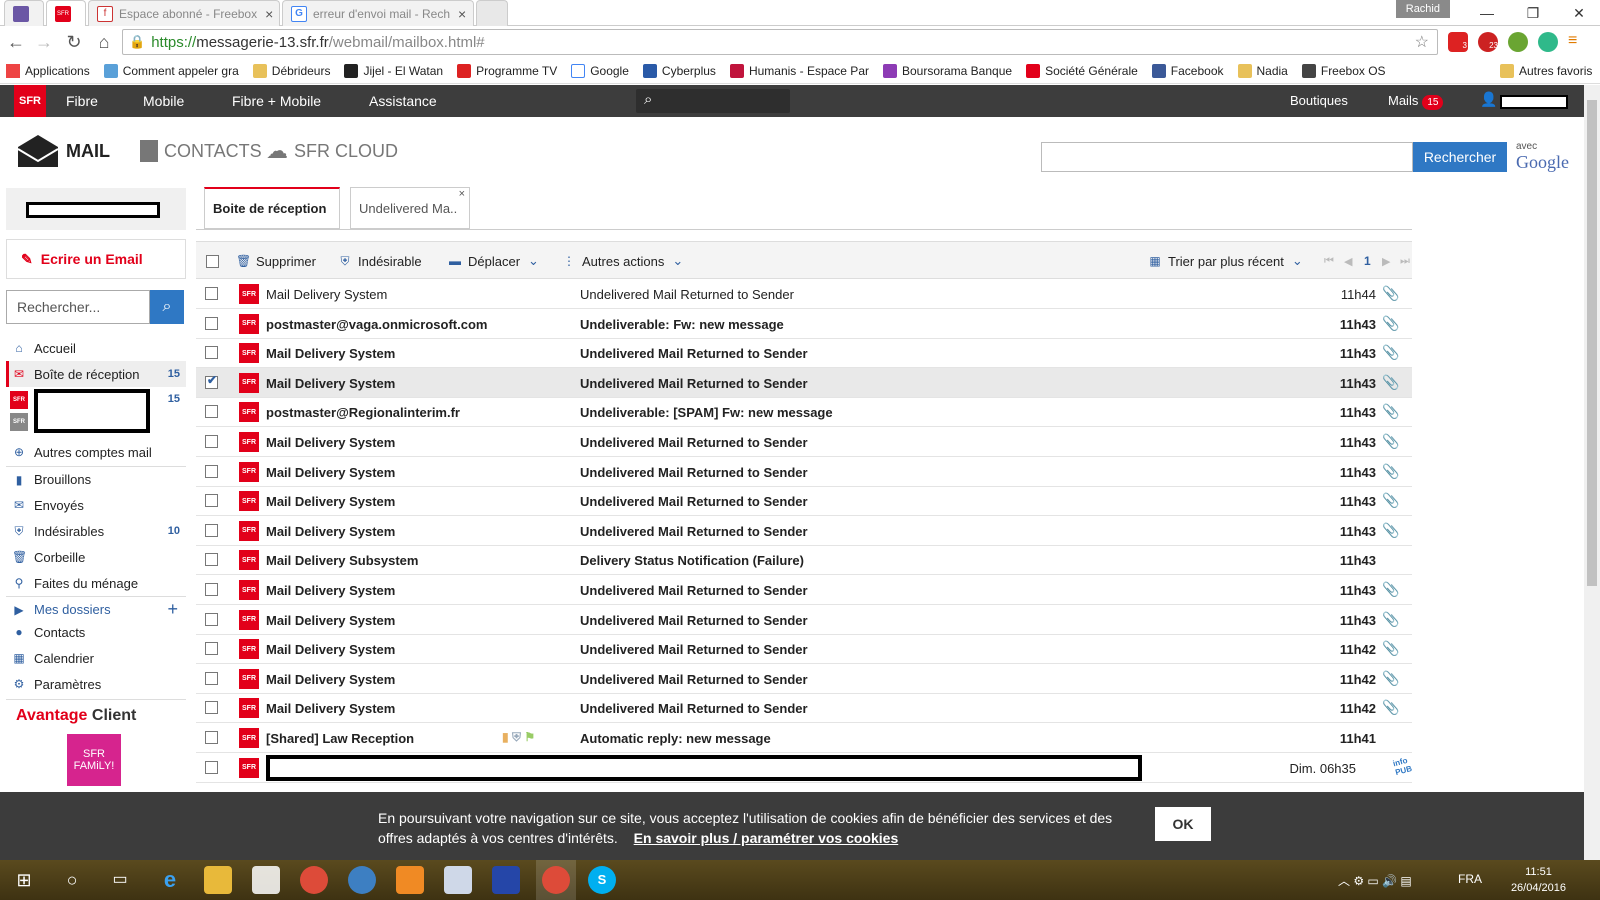 The image size is (1600, 900). What do you see at coordinates (410, 208) in the screenshot?
I see `tab-undelivered: Undelivered Ma.. ×` at bounding box center [410, 208].